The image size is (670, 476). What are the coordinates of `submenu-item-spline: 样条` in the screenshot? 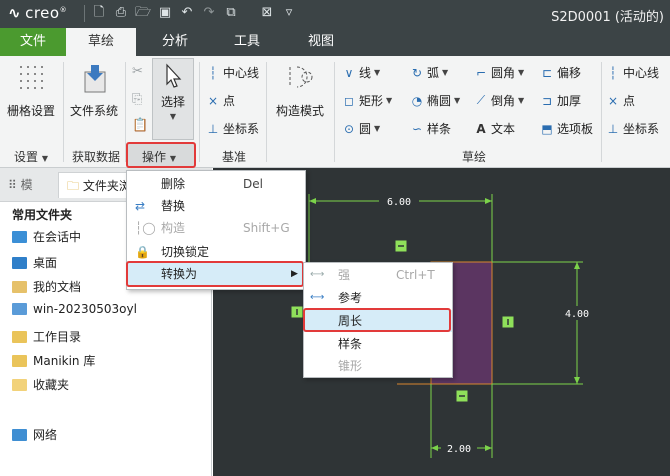 It's located at (378, 344).